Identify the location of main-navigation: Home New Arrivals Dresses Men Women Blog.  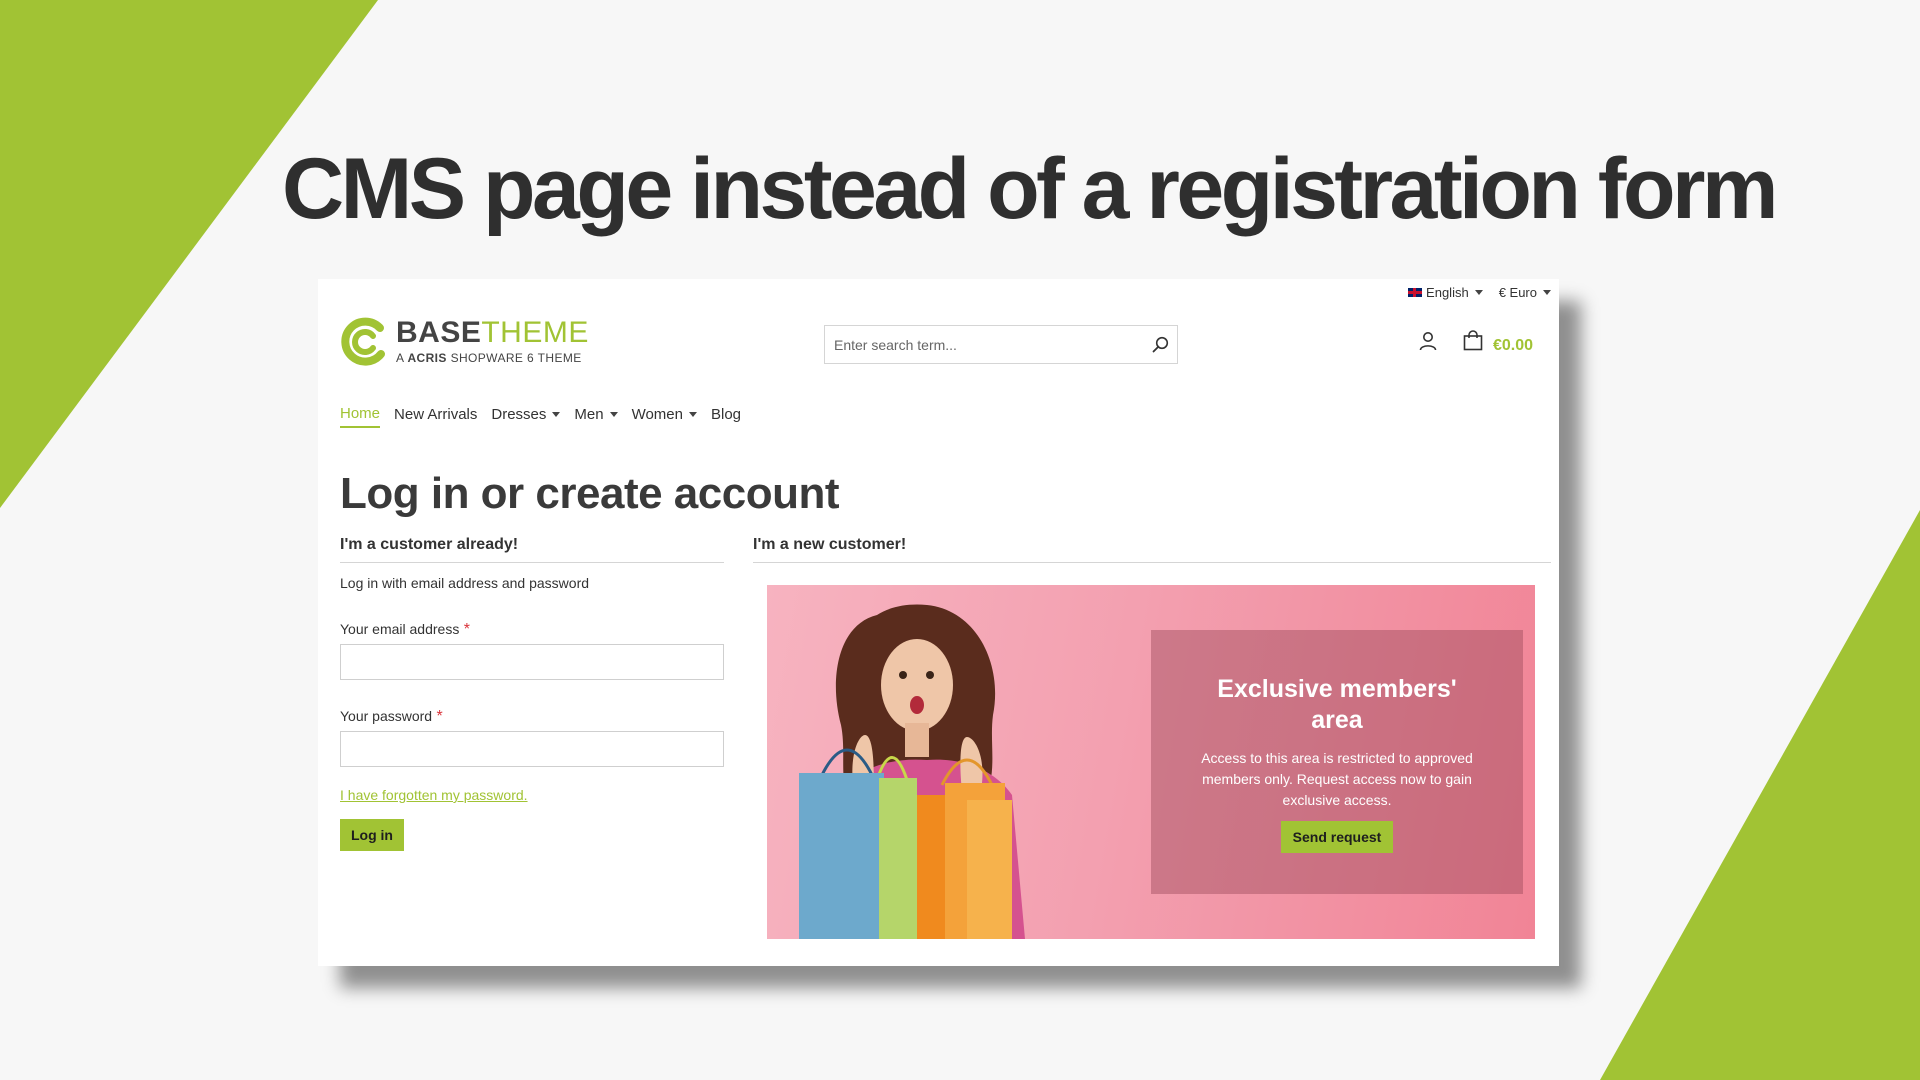
(540, 416).